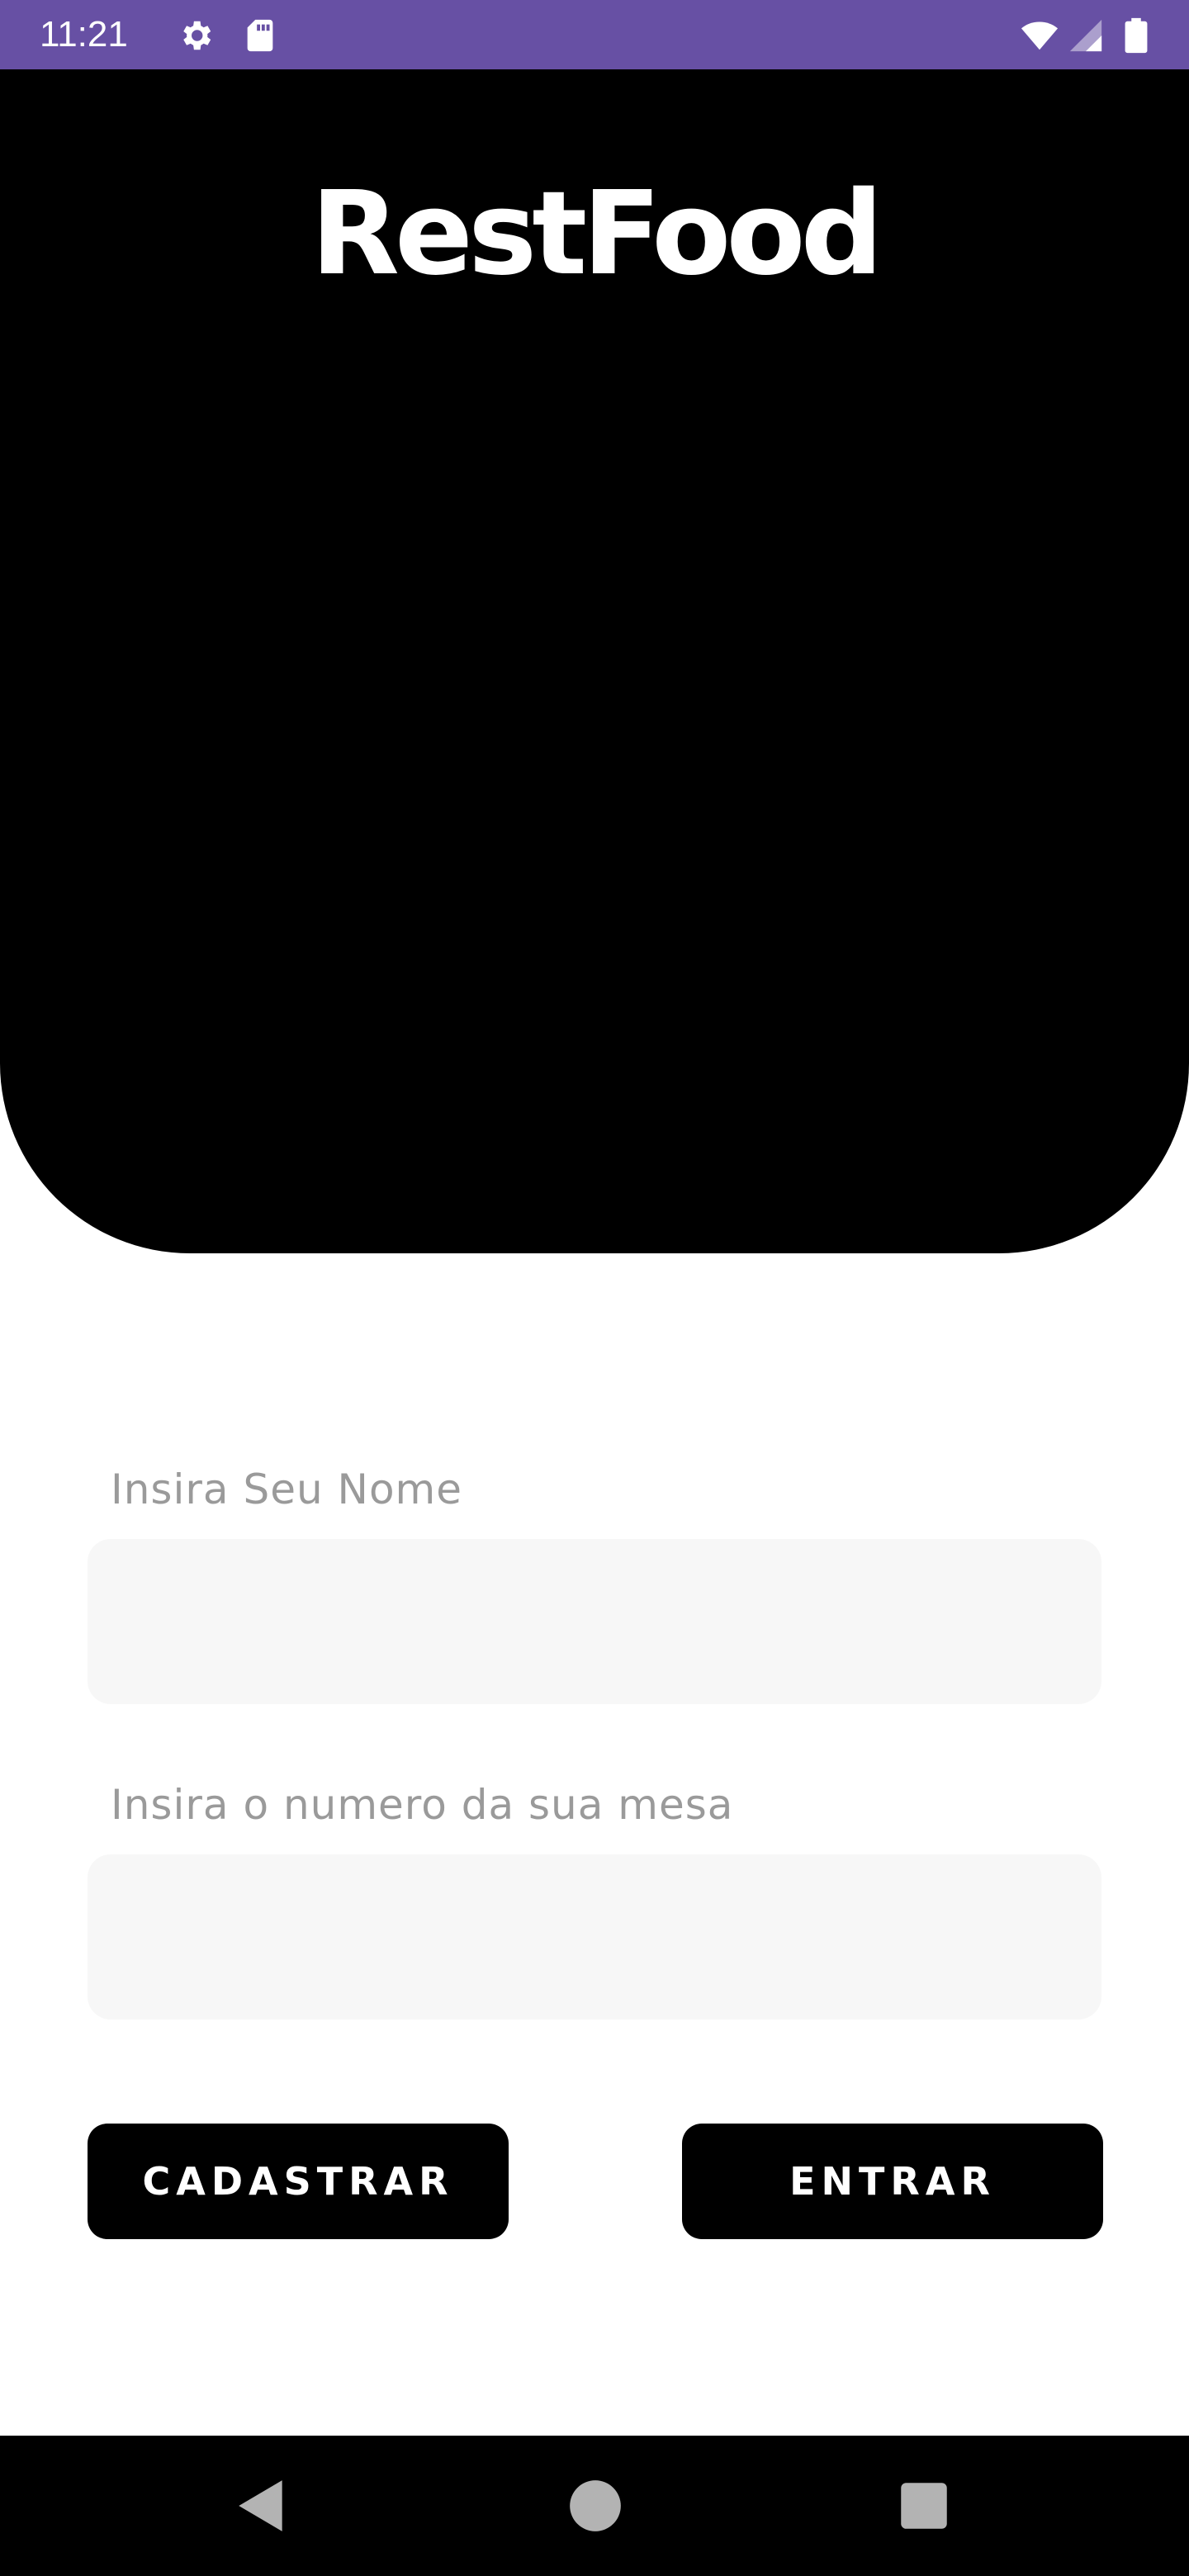 This screenshot has height=2576, width=1189. I want to click on name-label: Insira Seu Nome, so click(287, 1489).